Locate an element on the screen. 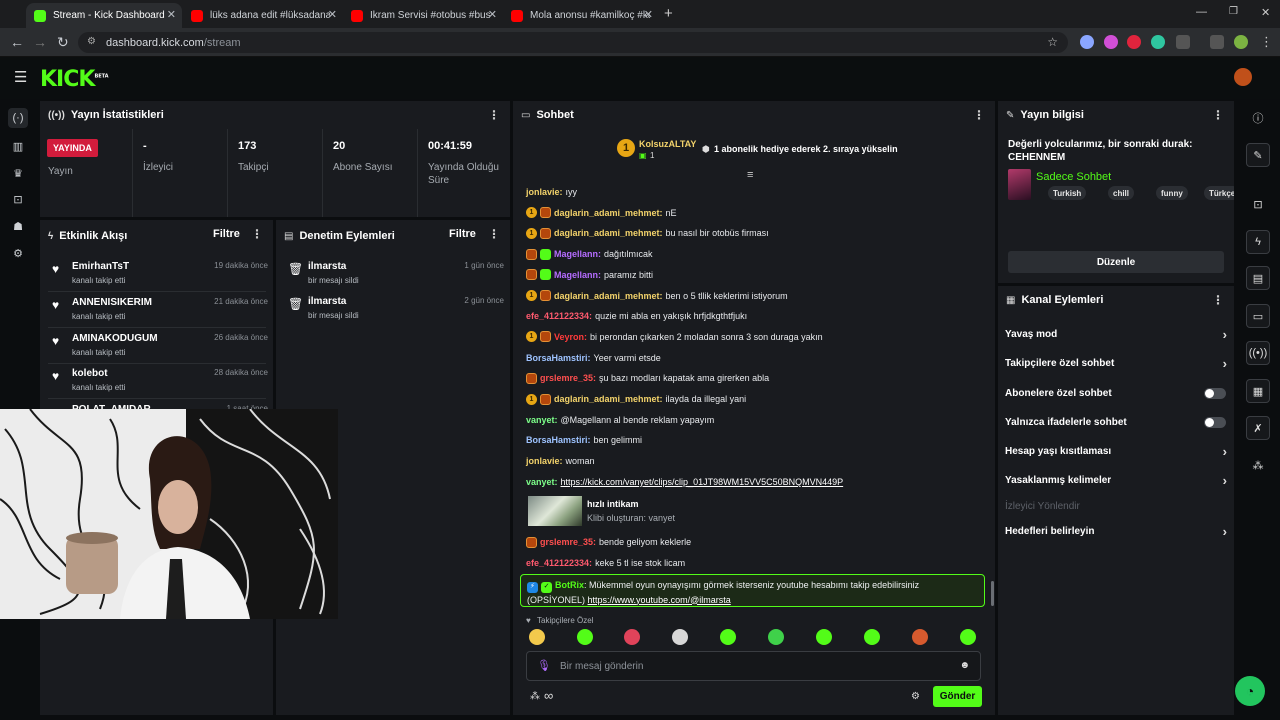 Image resolution: width=1280 pixels, height=720 pixels. lightning-icon: ϟ is located at coordinates (1258, 242).